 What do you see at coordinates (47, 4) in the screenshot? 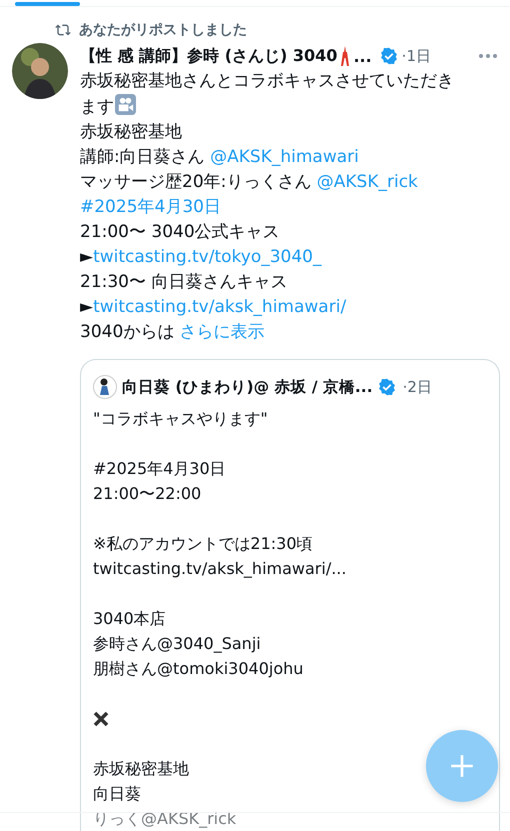
I see `tab-indicator` at bounding box center [47, 4].